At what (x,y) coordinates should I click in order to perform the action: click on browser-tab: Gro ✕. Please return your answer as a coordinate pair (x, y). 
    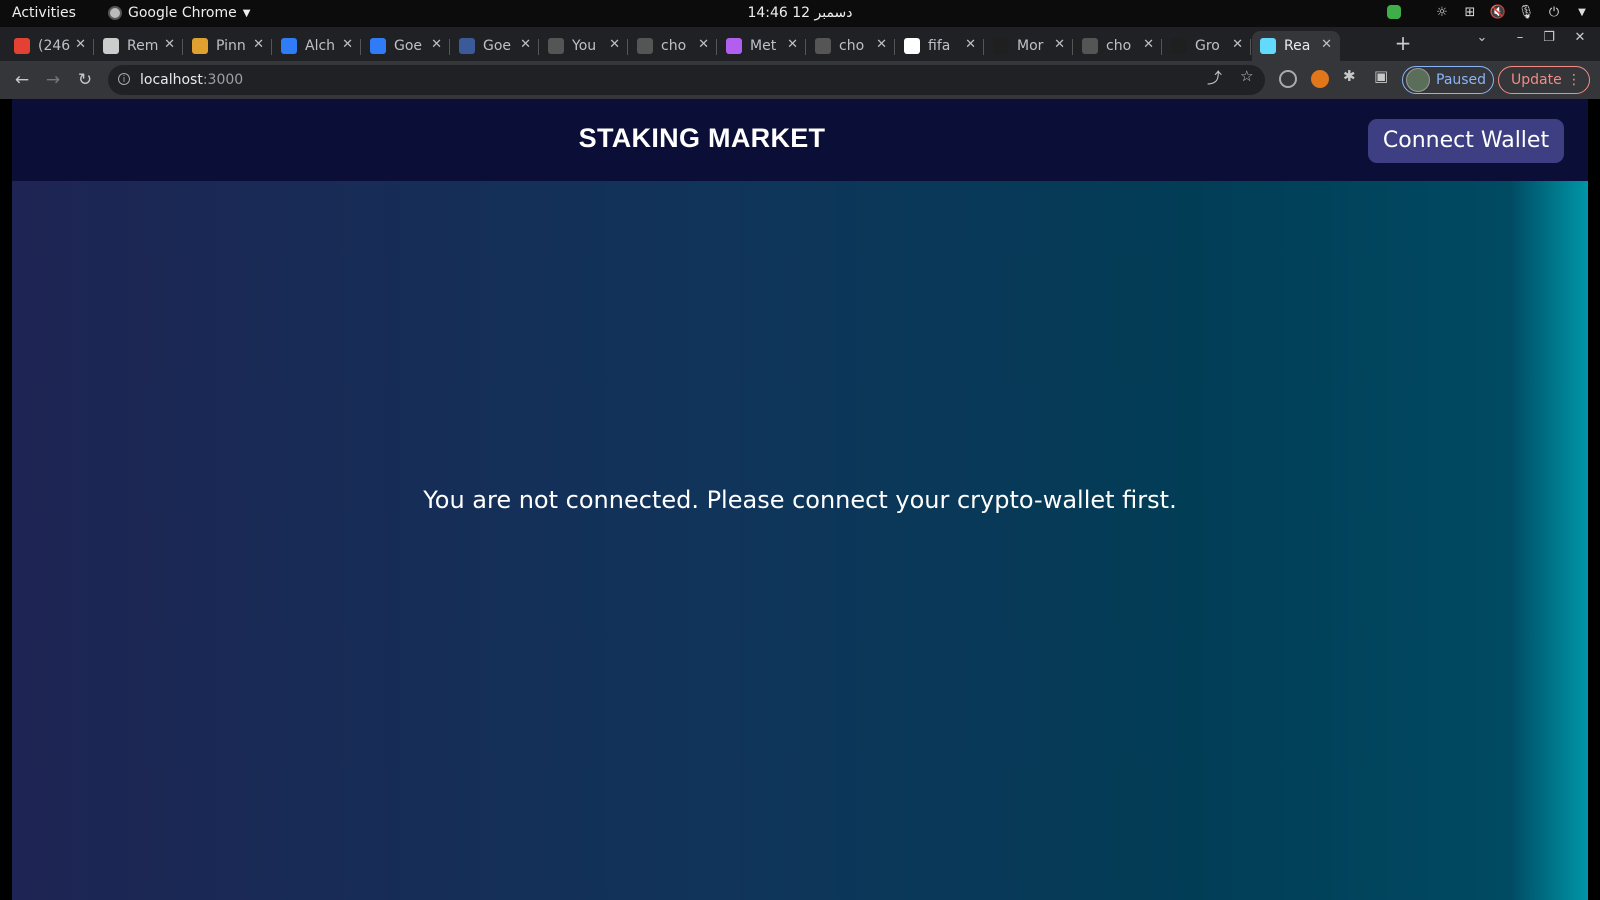
    Looking at the image, I should click on (1207, 46).